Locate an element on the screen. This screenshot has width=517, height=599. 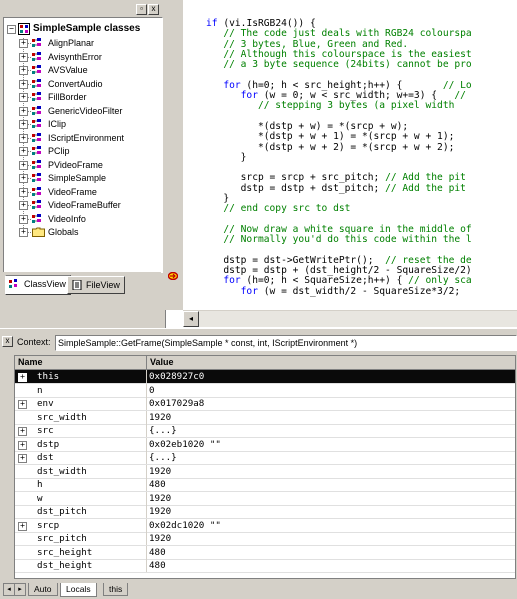
variable-row: + dst {...} is located at coordinates (265, 458).